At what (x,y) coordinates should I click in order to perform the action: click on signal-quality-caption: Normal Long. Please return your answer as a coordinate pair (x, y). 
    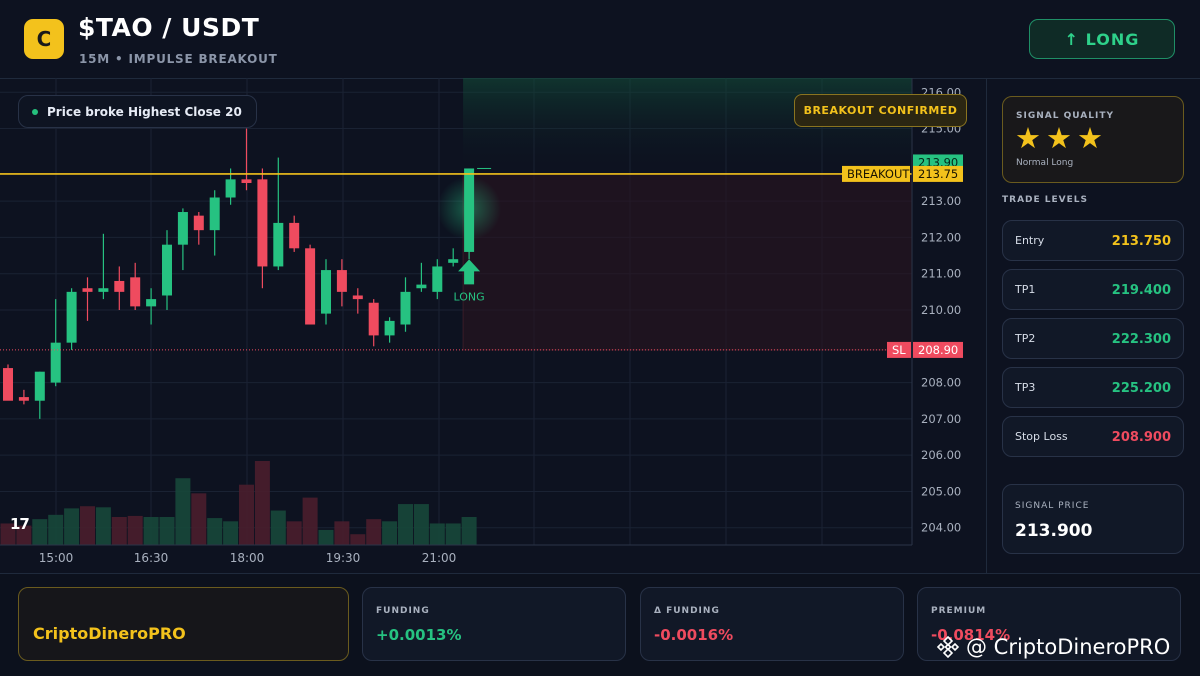
    Looking at the image, I should click on (1045, 163).